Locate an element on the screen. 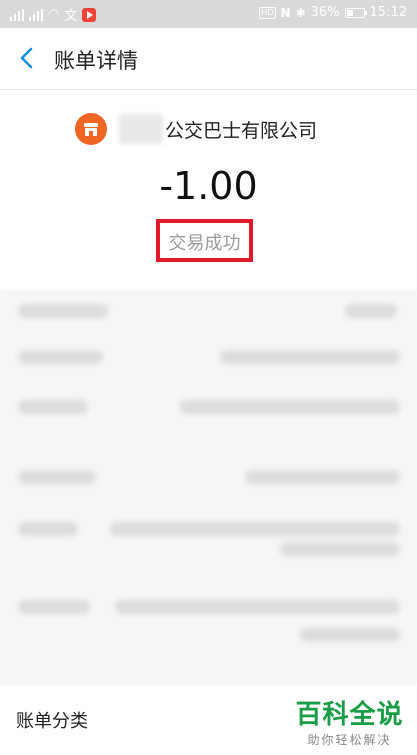 The width and height of the screenshot is (417, 755). nfc-icon: N is located at coordinates (285, 12).